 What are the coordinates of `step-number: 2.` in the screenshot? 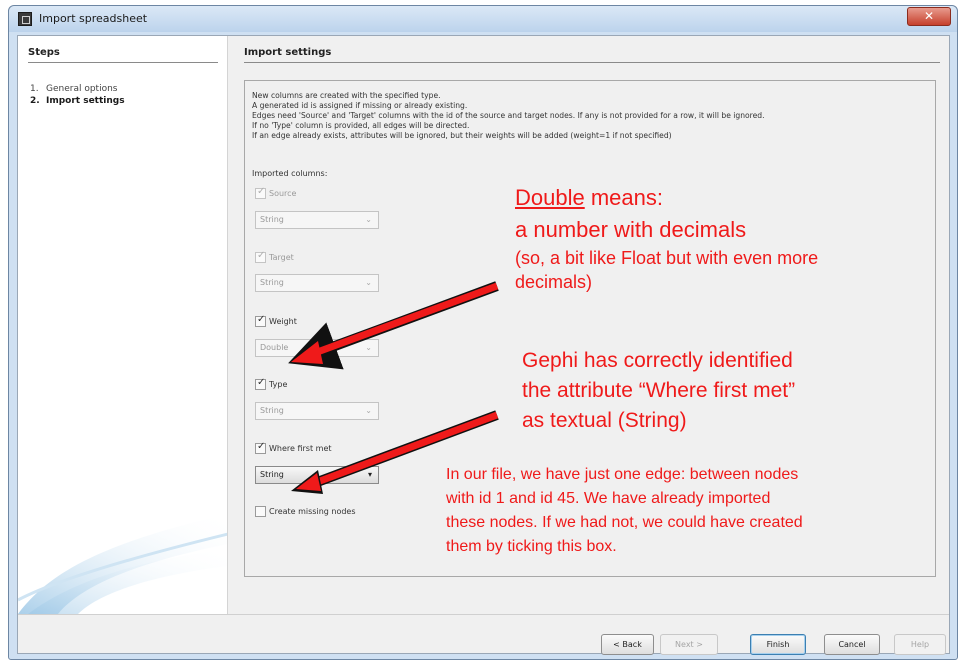 It's located at (35, 101).